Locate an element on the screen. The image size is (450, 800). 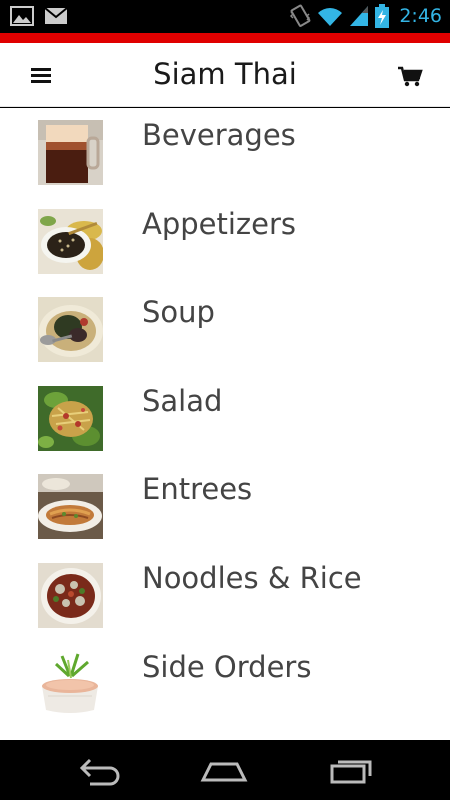
accent-line is located at coordinates (225, 38).